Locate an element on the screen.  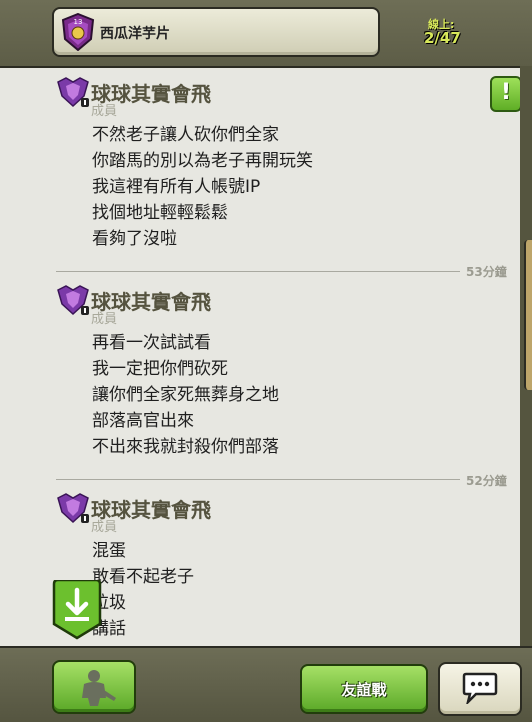
chat-bubble-icon is located at coordinates (480, 688).